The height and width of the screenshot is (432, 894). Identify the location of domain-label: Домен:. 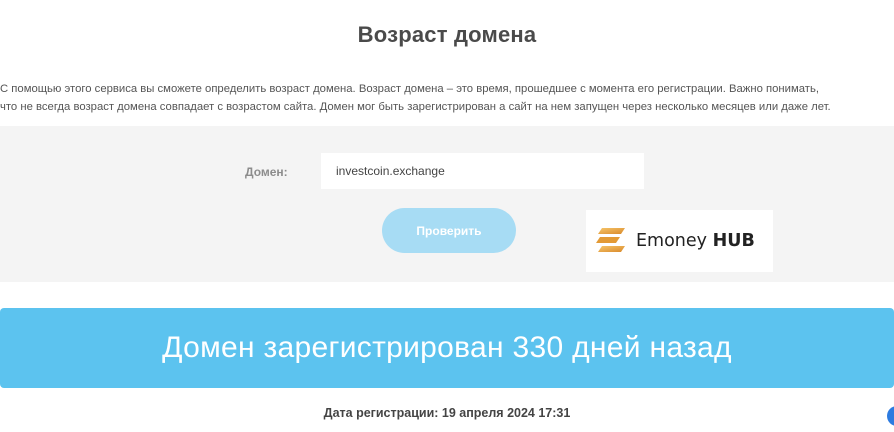
(266, 172).